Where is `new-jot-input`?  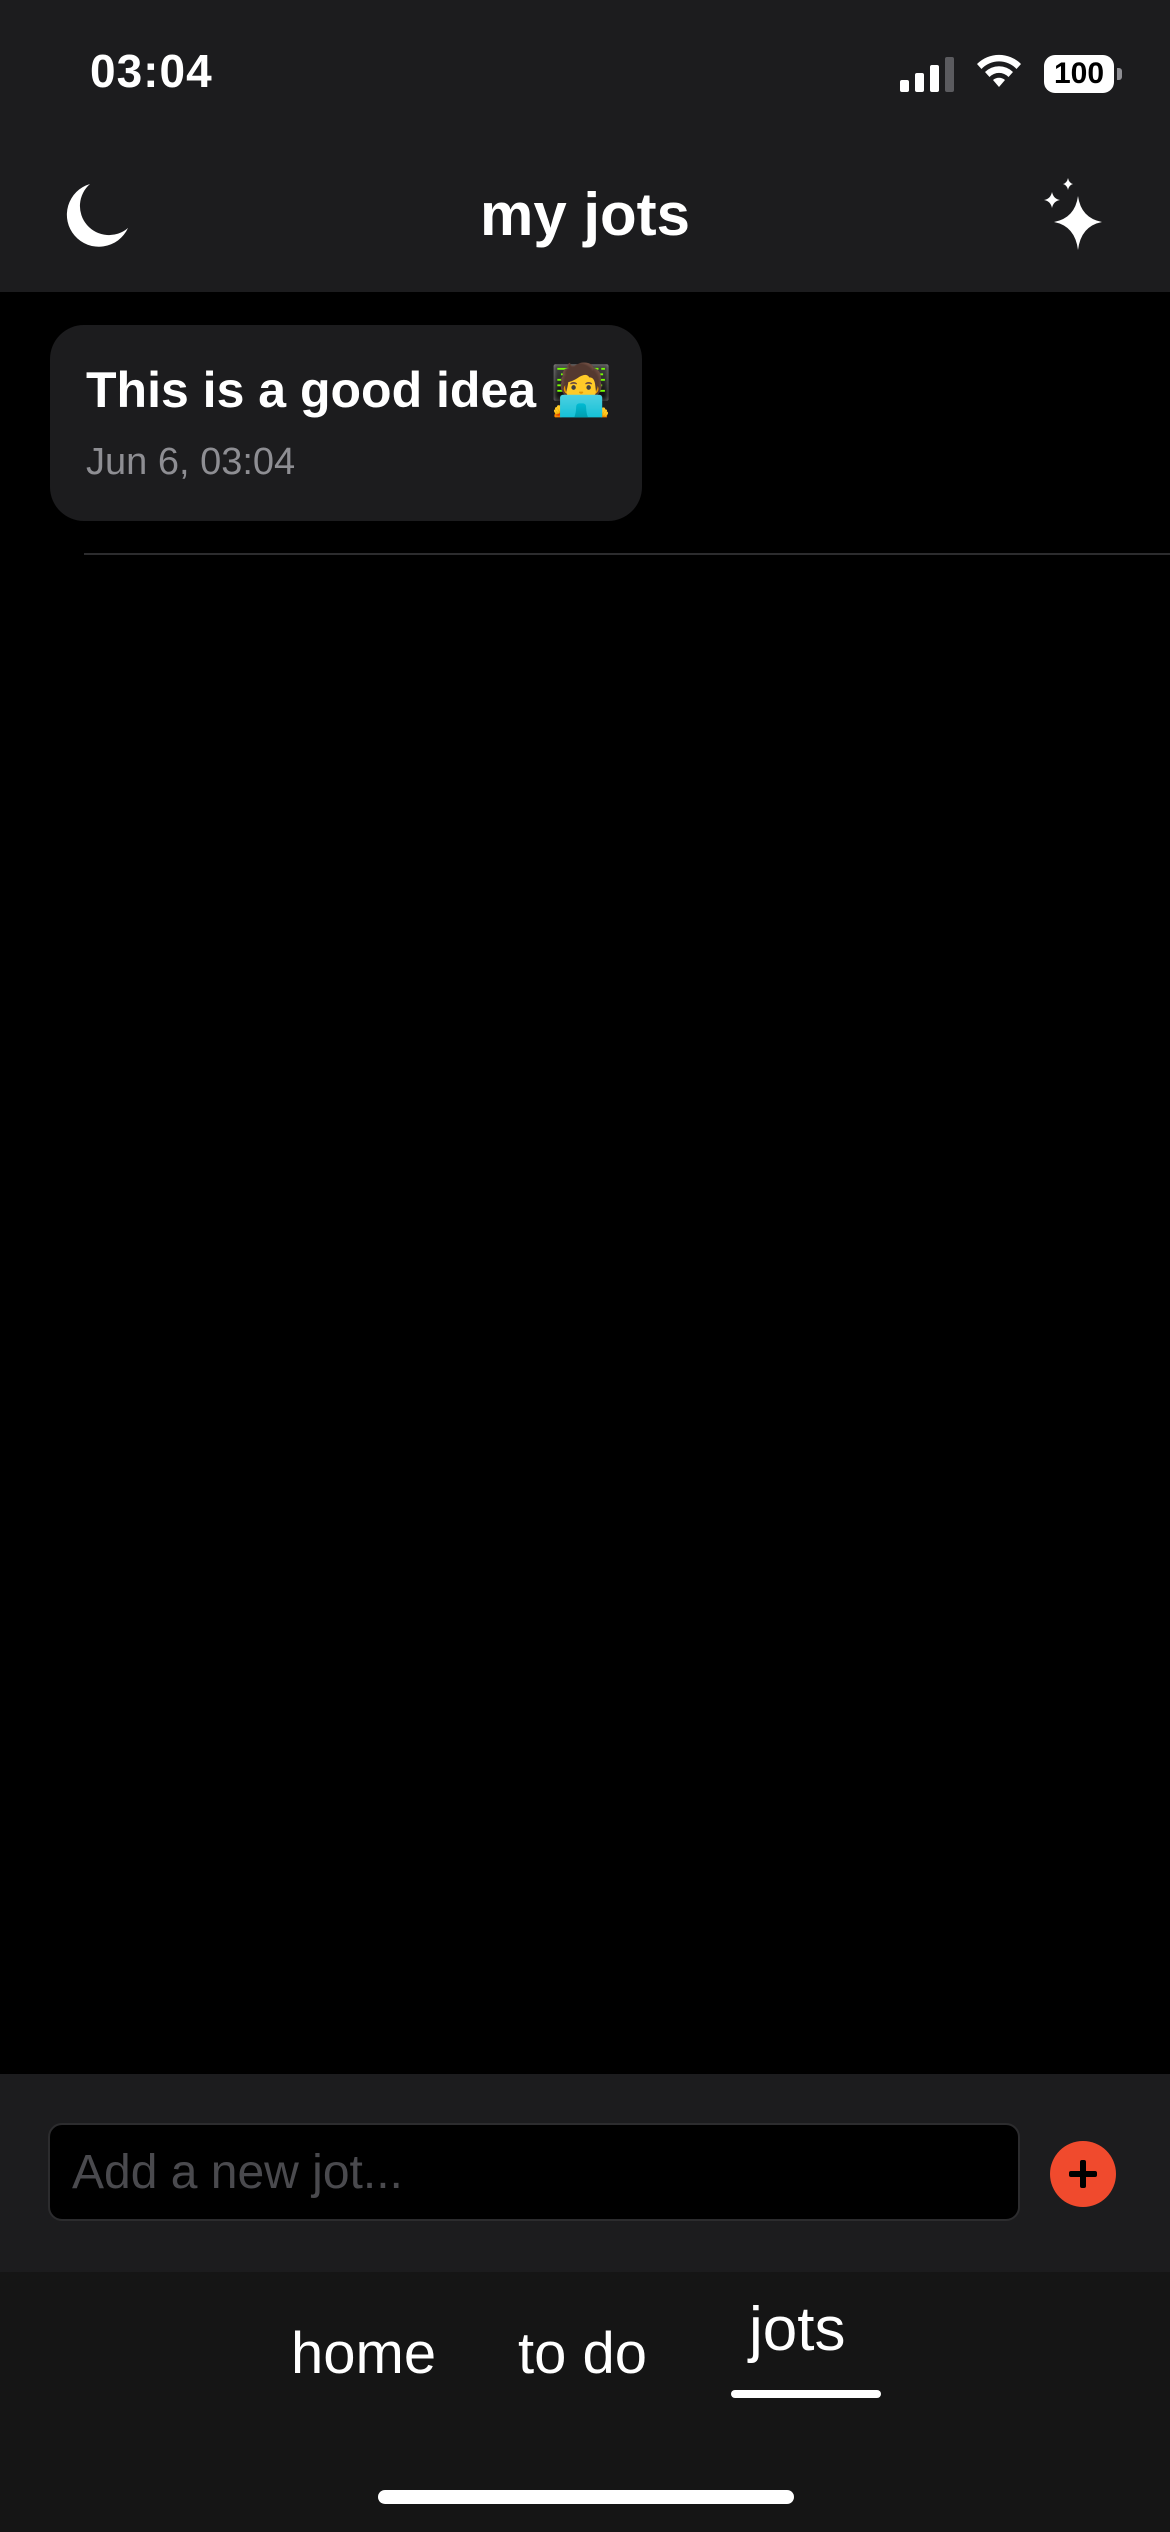
new-jot-input is located at coordinates (534, 2172).